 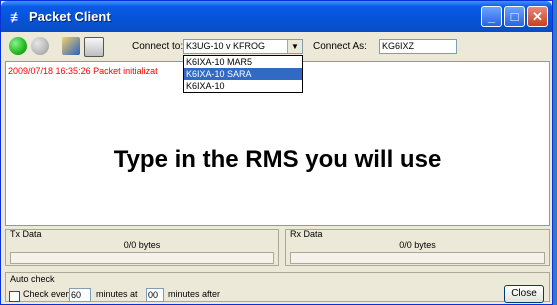 I want to click on close-button: Close, so click(x=524, y=294).